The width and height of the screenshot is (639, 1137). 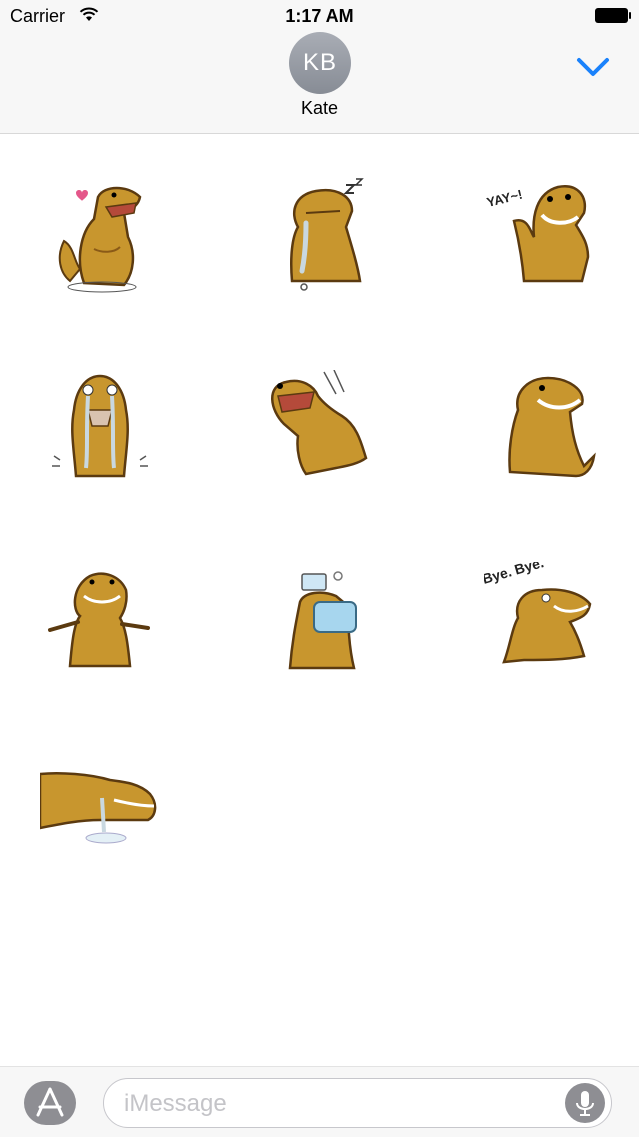 What do you see at coordinates (504, 198) in the screenshot?
I see `svg-text: YAY~!` at bounding box center [504, 198].